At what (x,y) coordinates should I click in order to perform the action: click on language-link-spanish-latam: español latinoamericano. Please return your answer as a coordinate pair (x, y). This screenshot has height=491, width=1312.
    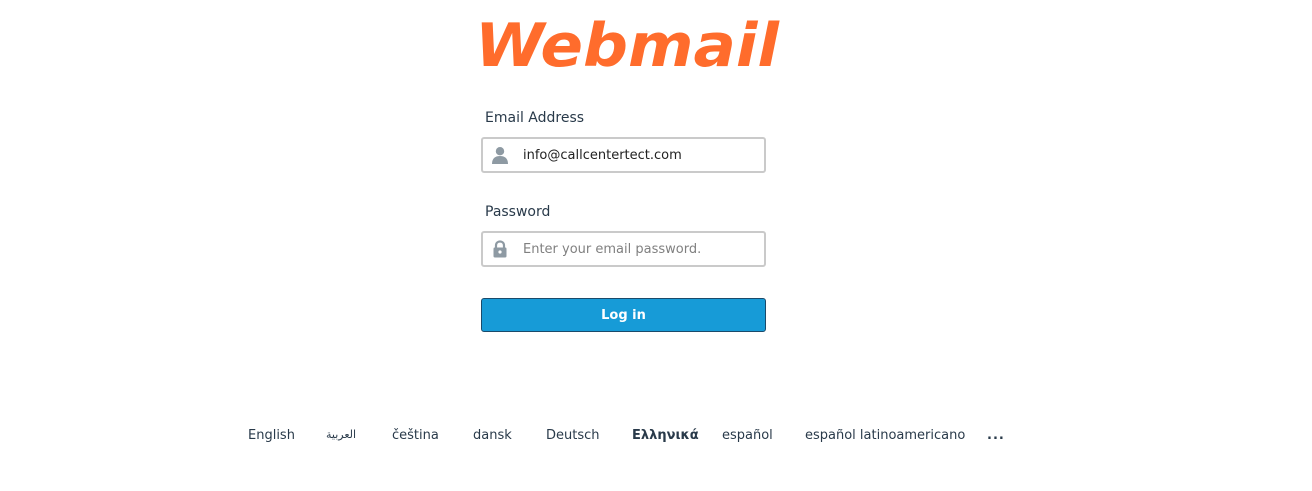
    Looking at the image, I should click on (885, 435).